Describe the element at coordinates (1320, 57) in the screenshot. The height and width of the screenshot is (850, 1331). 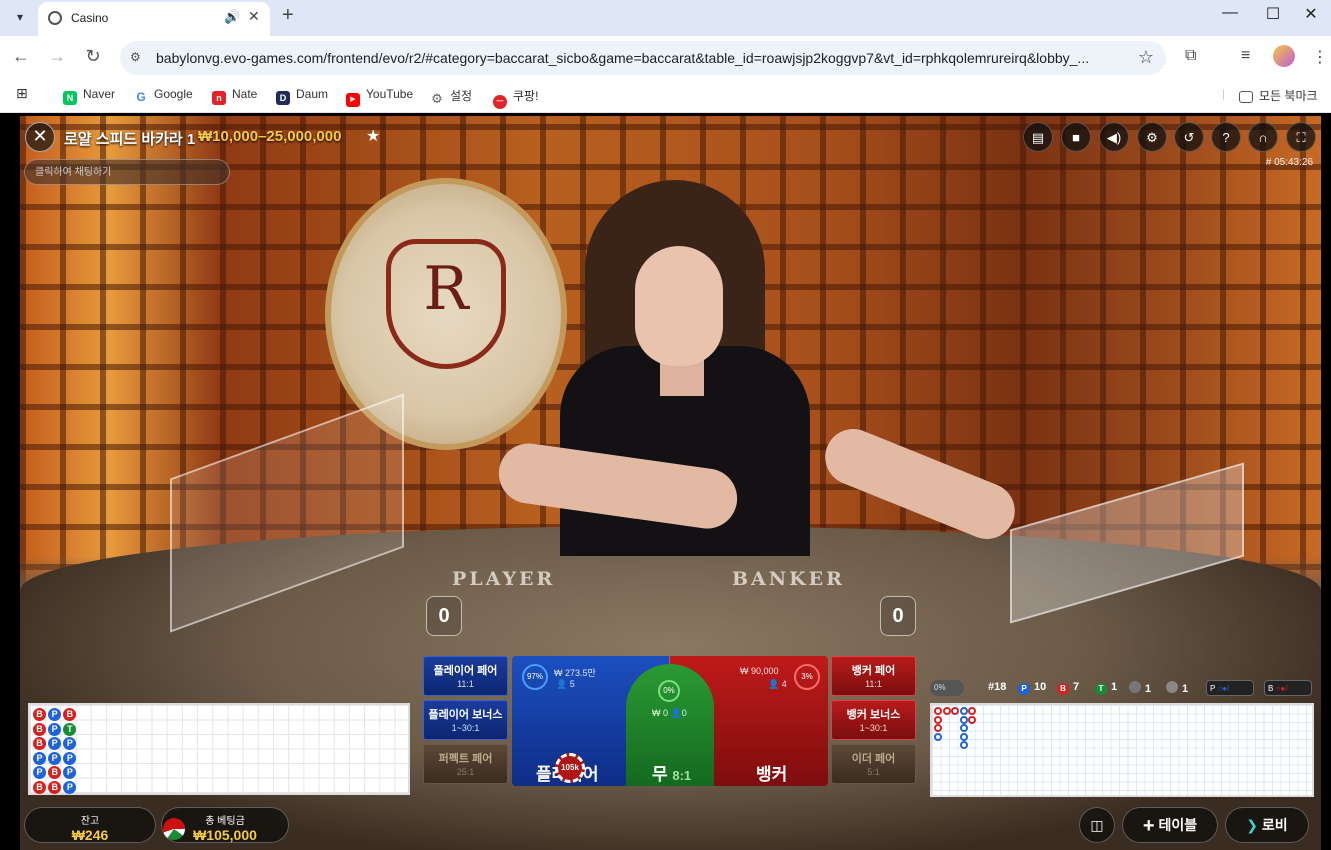
I see `browser-menu-icon: ⋮` at that location.